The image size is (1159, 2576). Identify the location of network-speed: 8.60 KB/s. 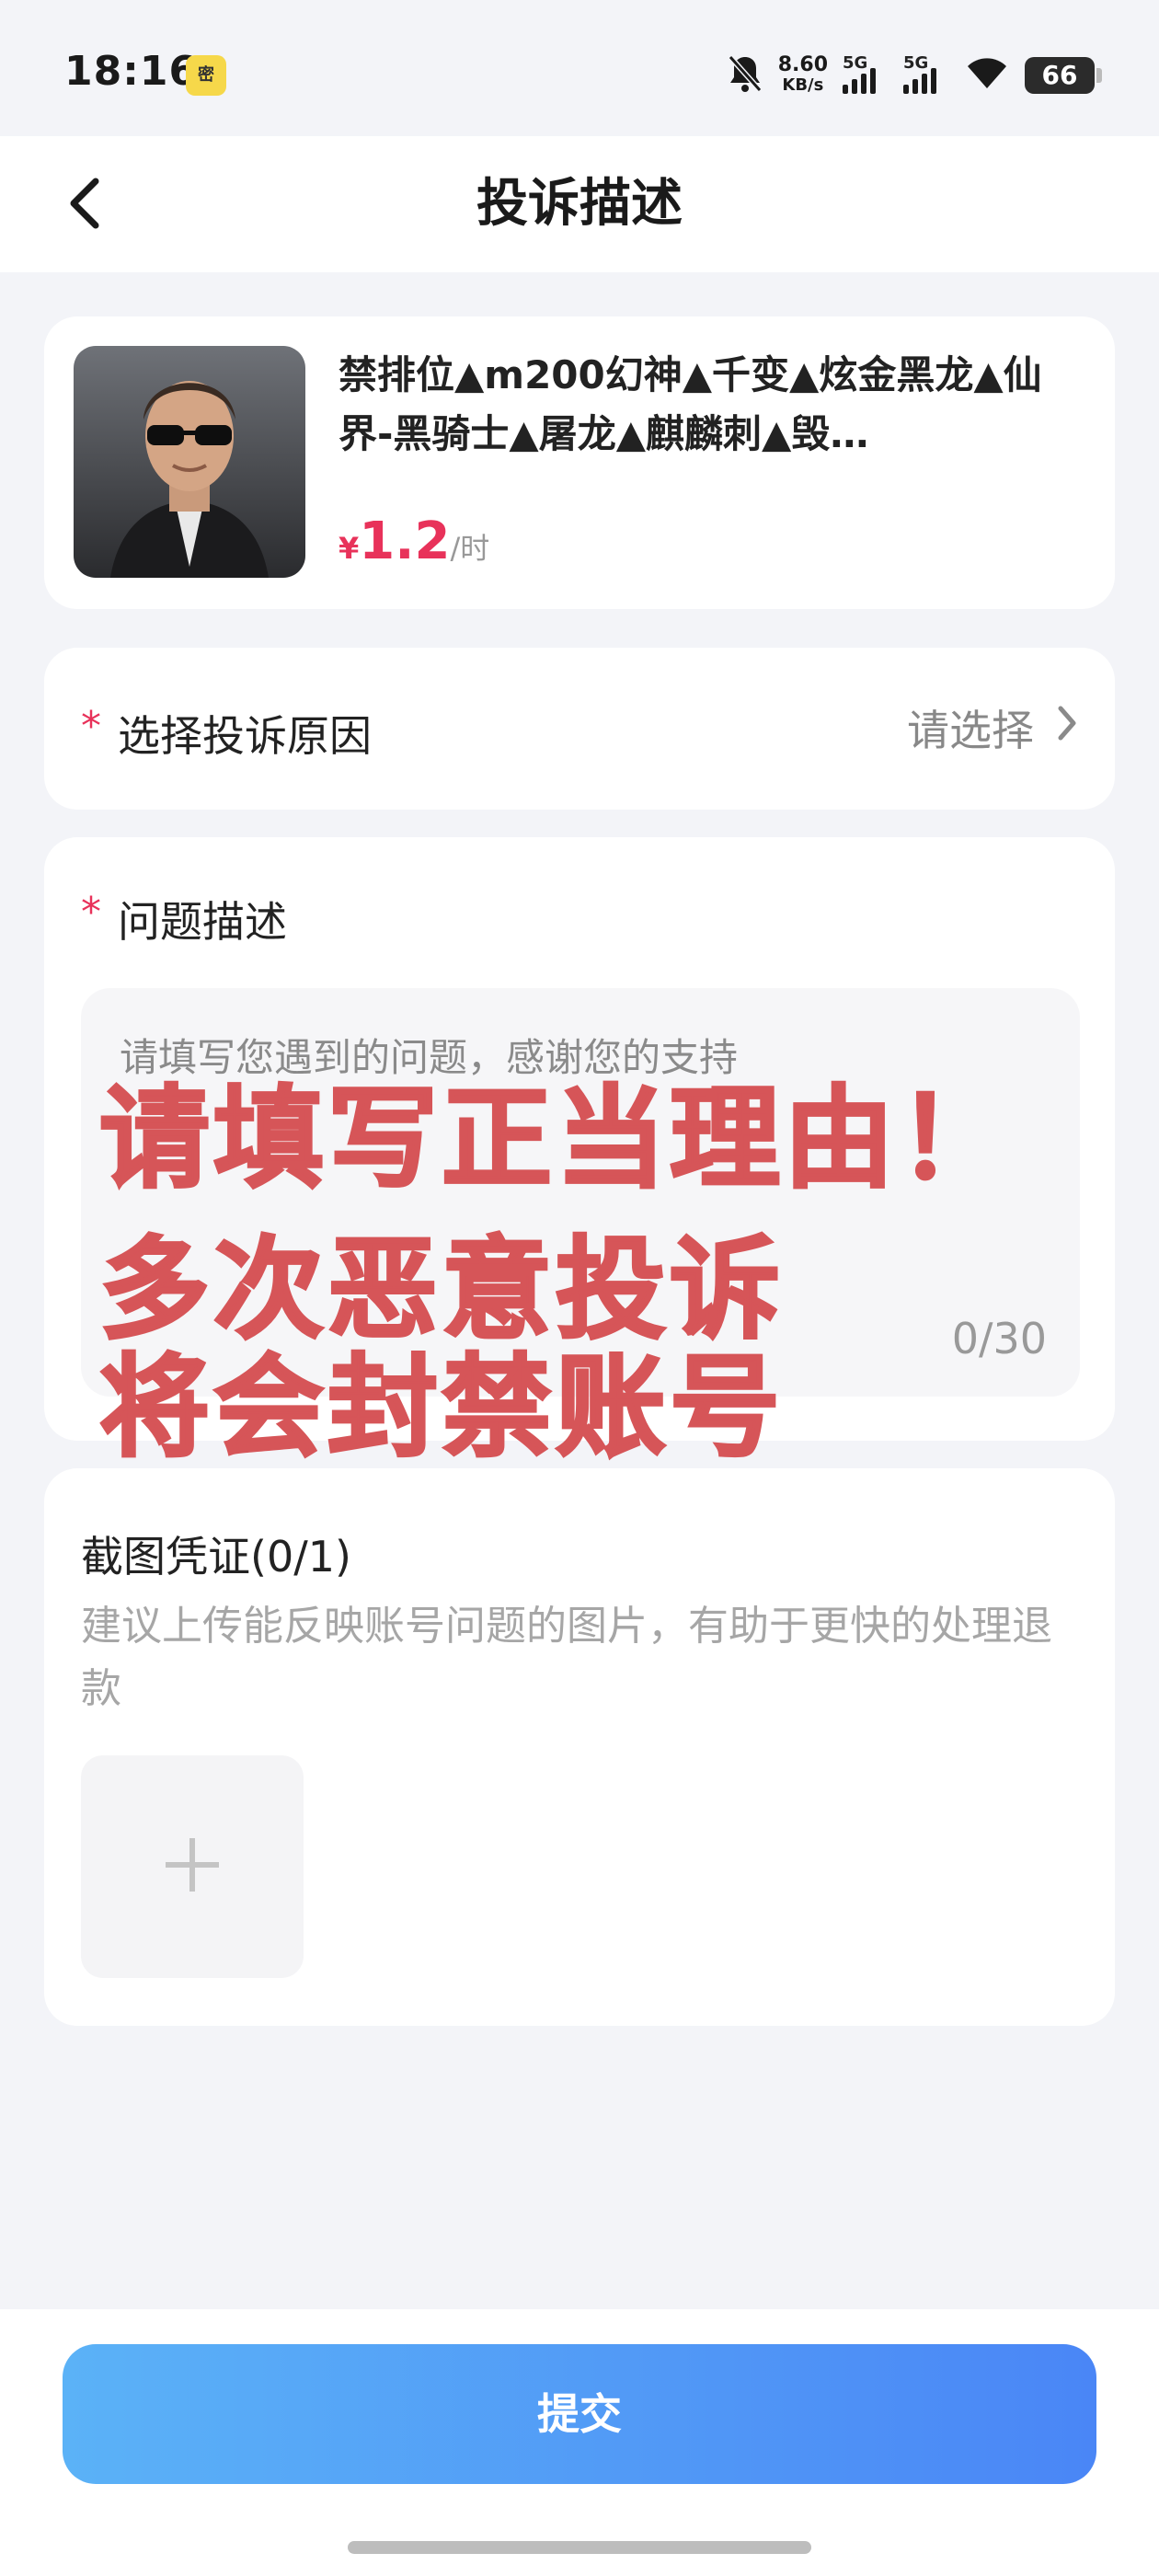
(802, 74).